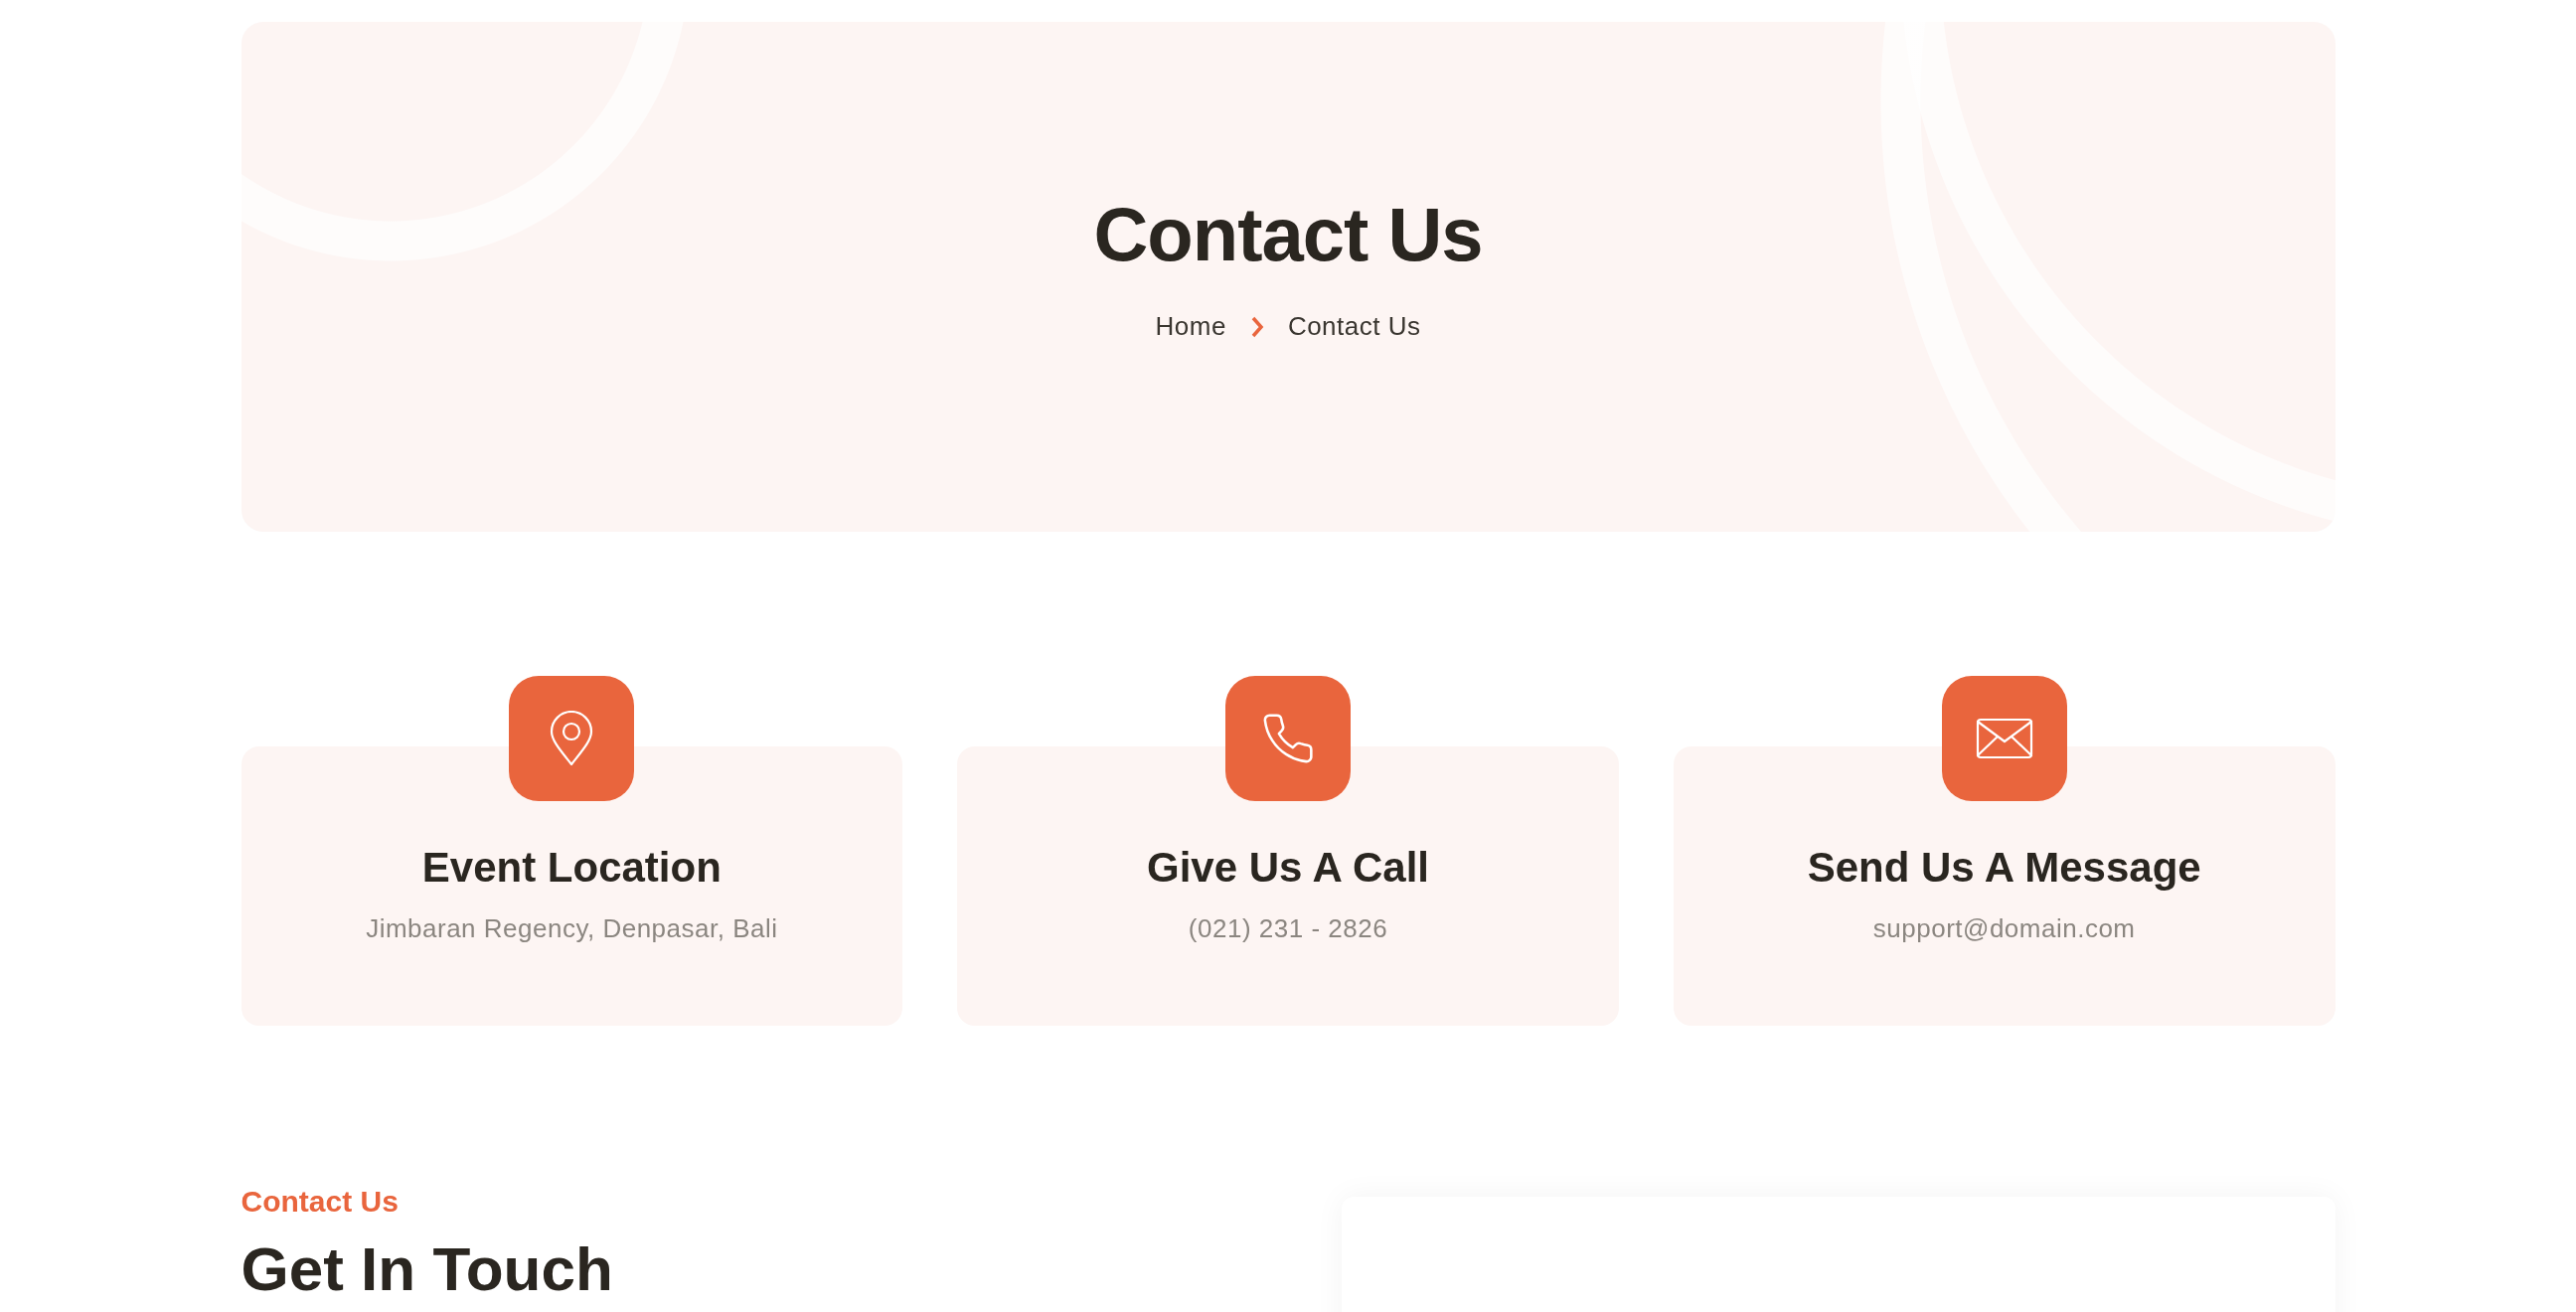  I want to click on envelope-icon, so click(2004, 738).